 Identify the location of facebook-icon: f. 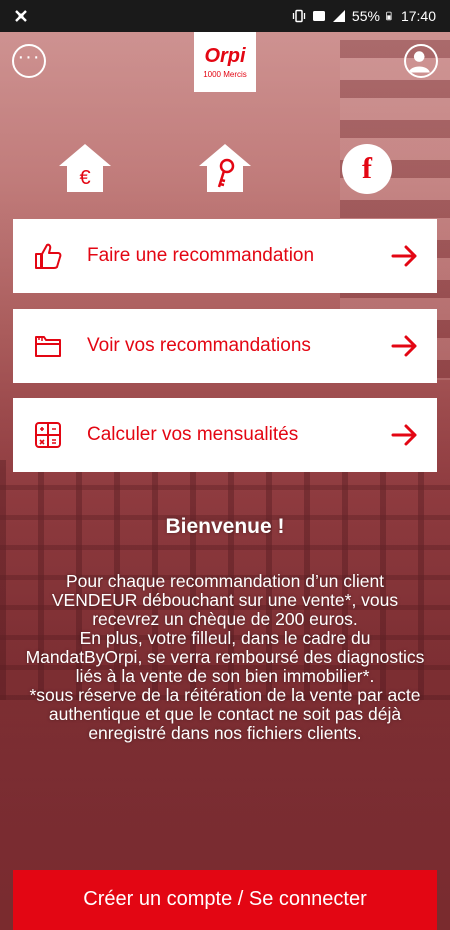
(367, 168).